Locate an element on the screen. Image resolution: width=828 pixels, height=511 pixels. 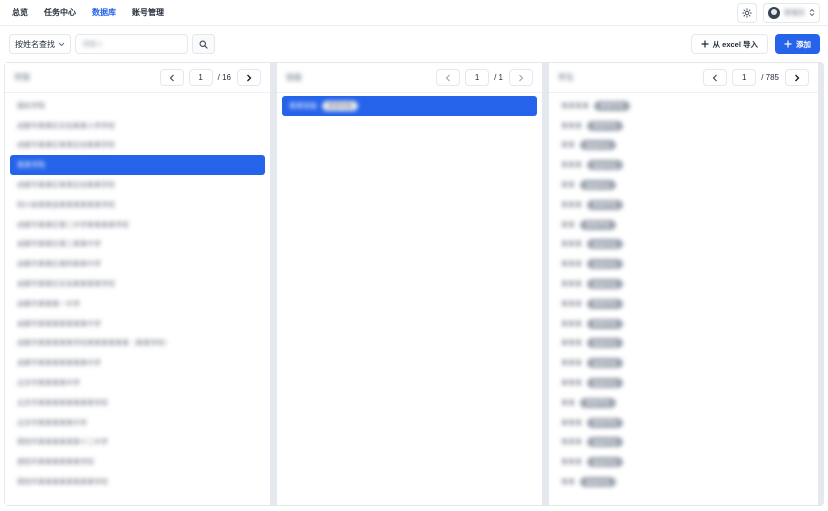
search-icon is located at coordinates (203, 44).